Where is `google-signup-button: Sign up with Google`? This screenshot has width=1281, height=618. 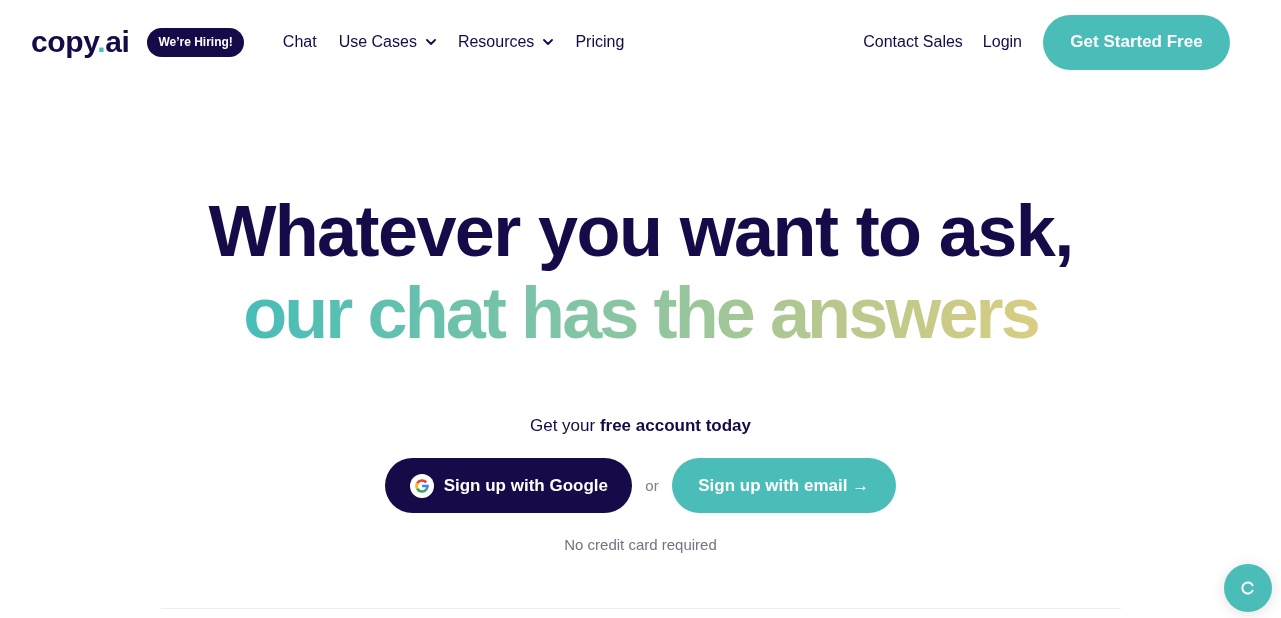
google-signup-button: Sign up with Google is located at coordinates (509, 485).